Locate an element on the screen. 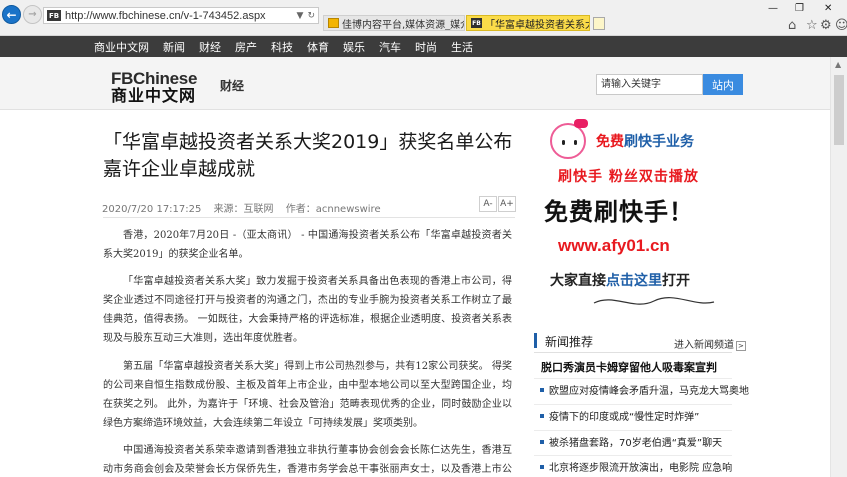 The height and width of the screenshot is (477, 847). tab-favicon-icon is located at coordinates (333, 23).